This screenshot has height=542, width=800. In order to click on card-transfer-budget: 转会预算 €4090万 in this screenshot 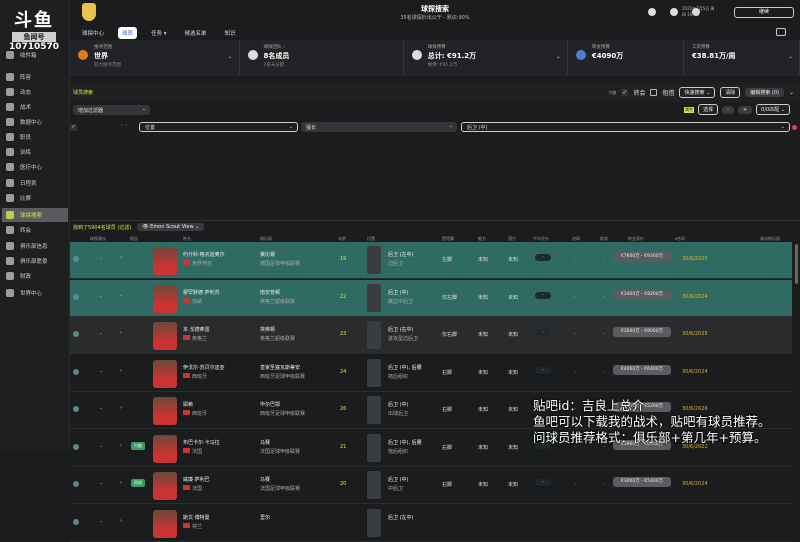, I will do `click(626, 58)`.